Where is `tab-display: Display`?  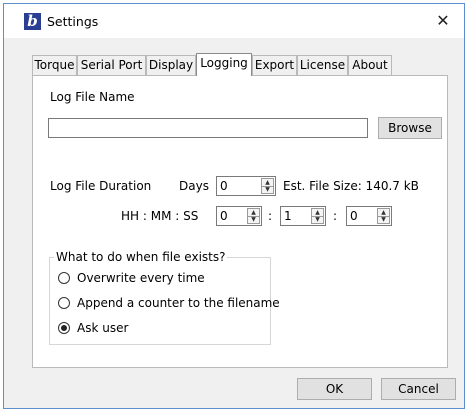 tab-display: Display is located at coordinates (171, 65).